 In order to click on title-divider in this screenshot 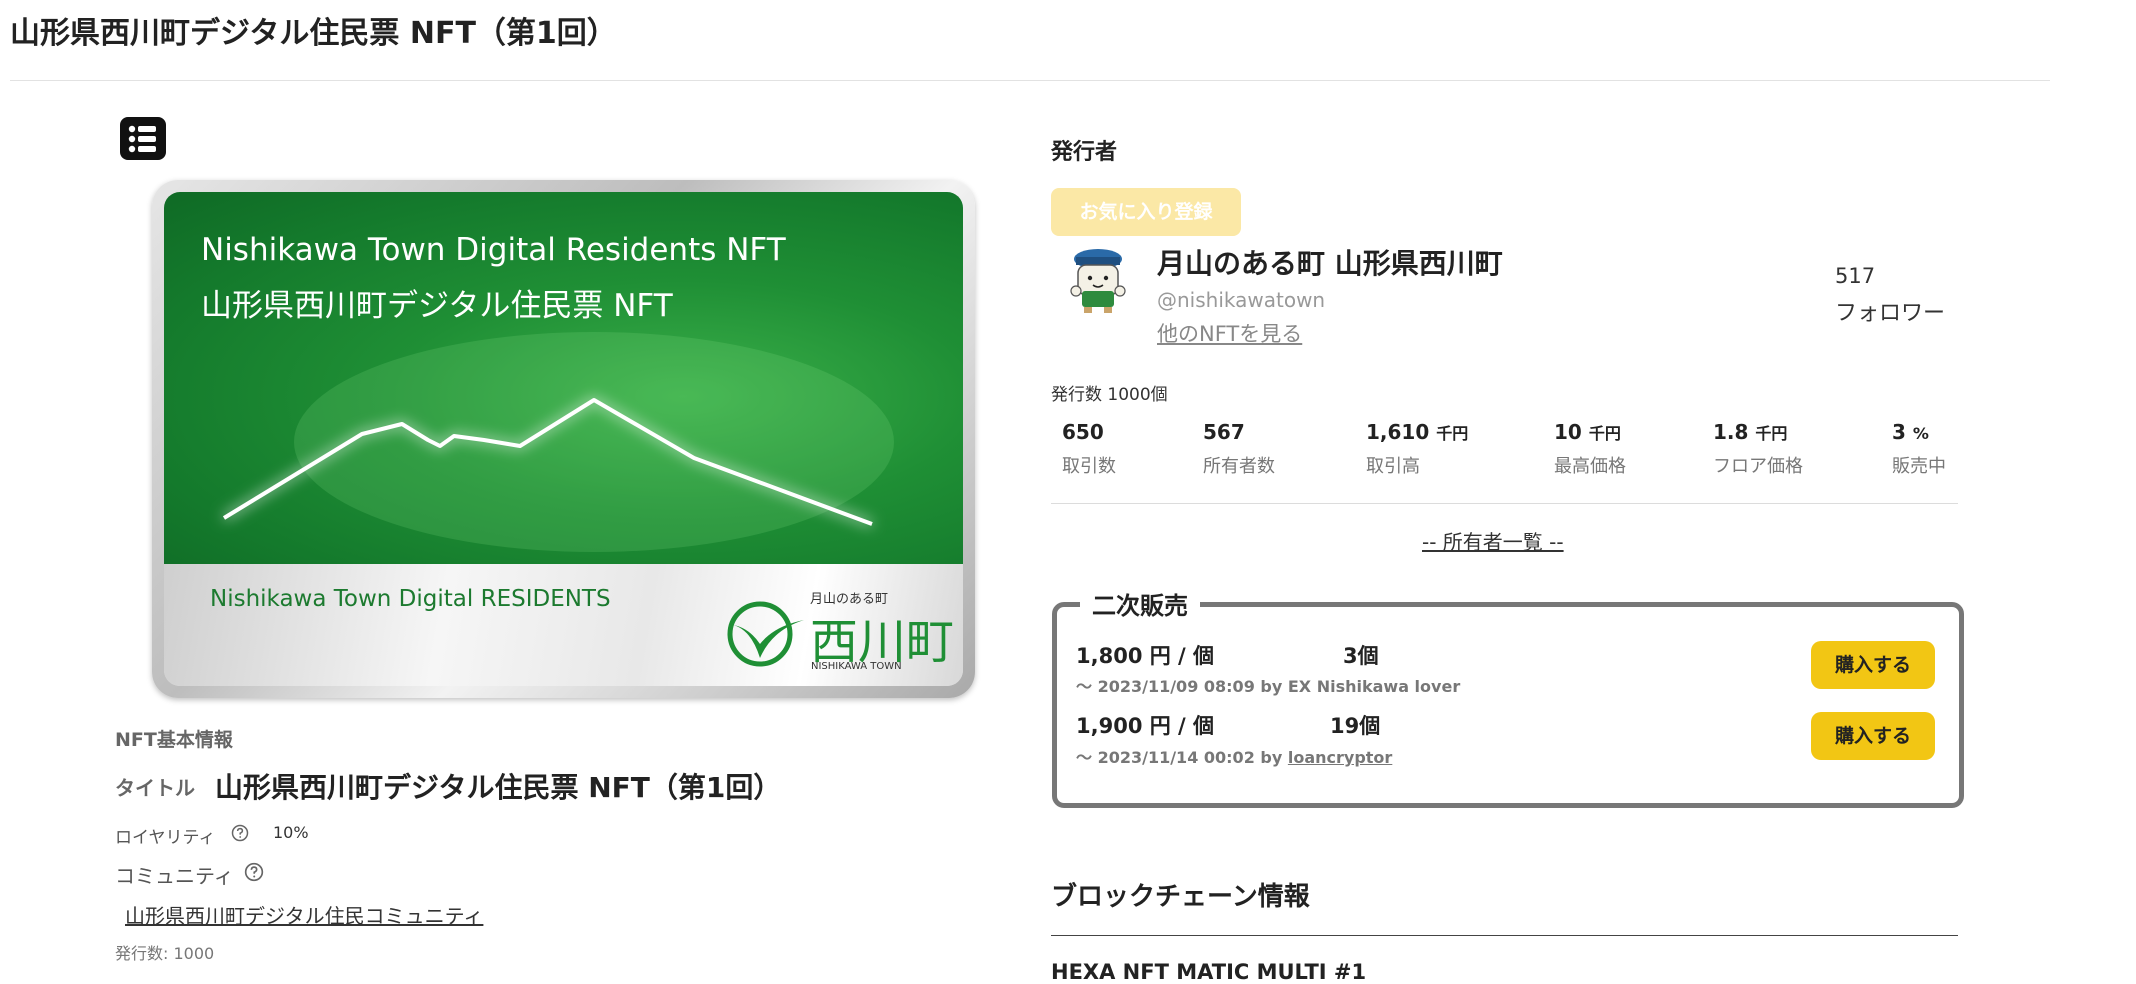, I will do `click(1030, 80)`.